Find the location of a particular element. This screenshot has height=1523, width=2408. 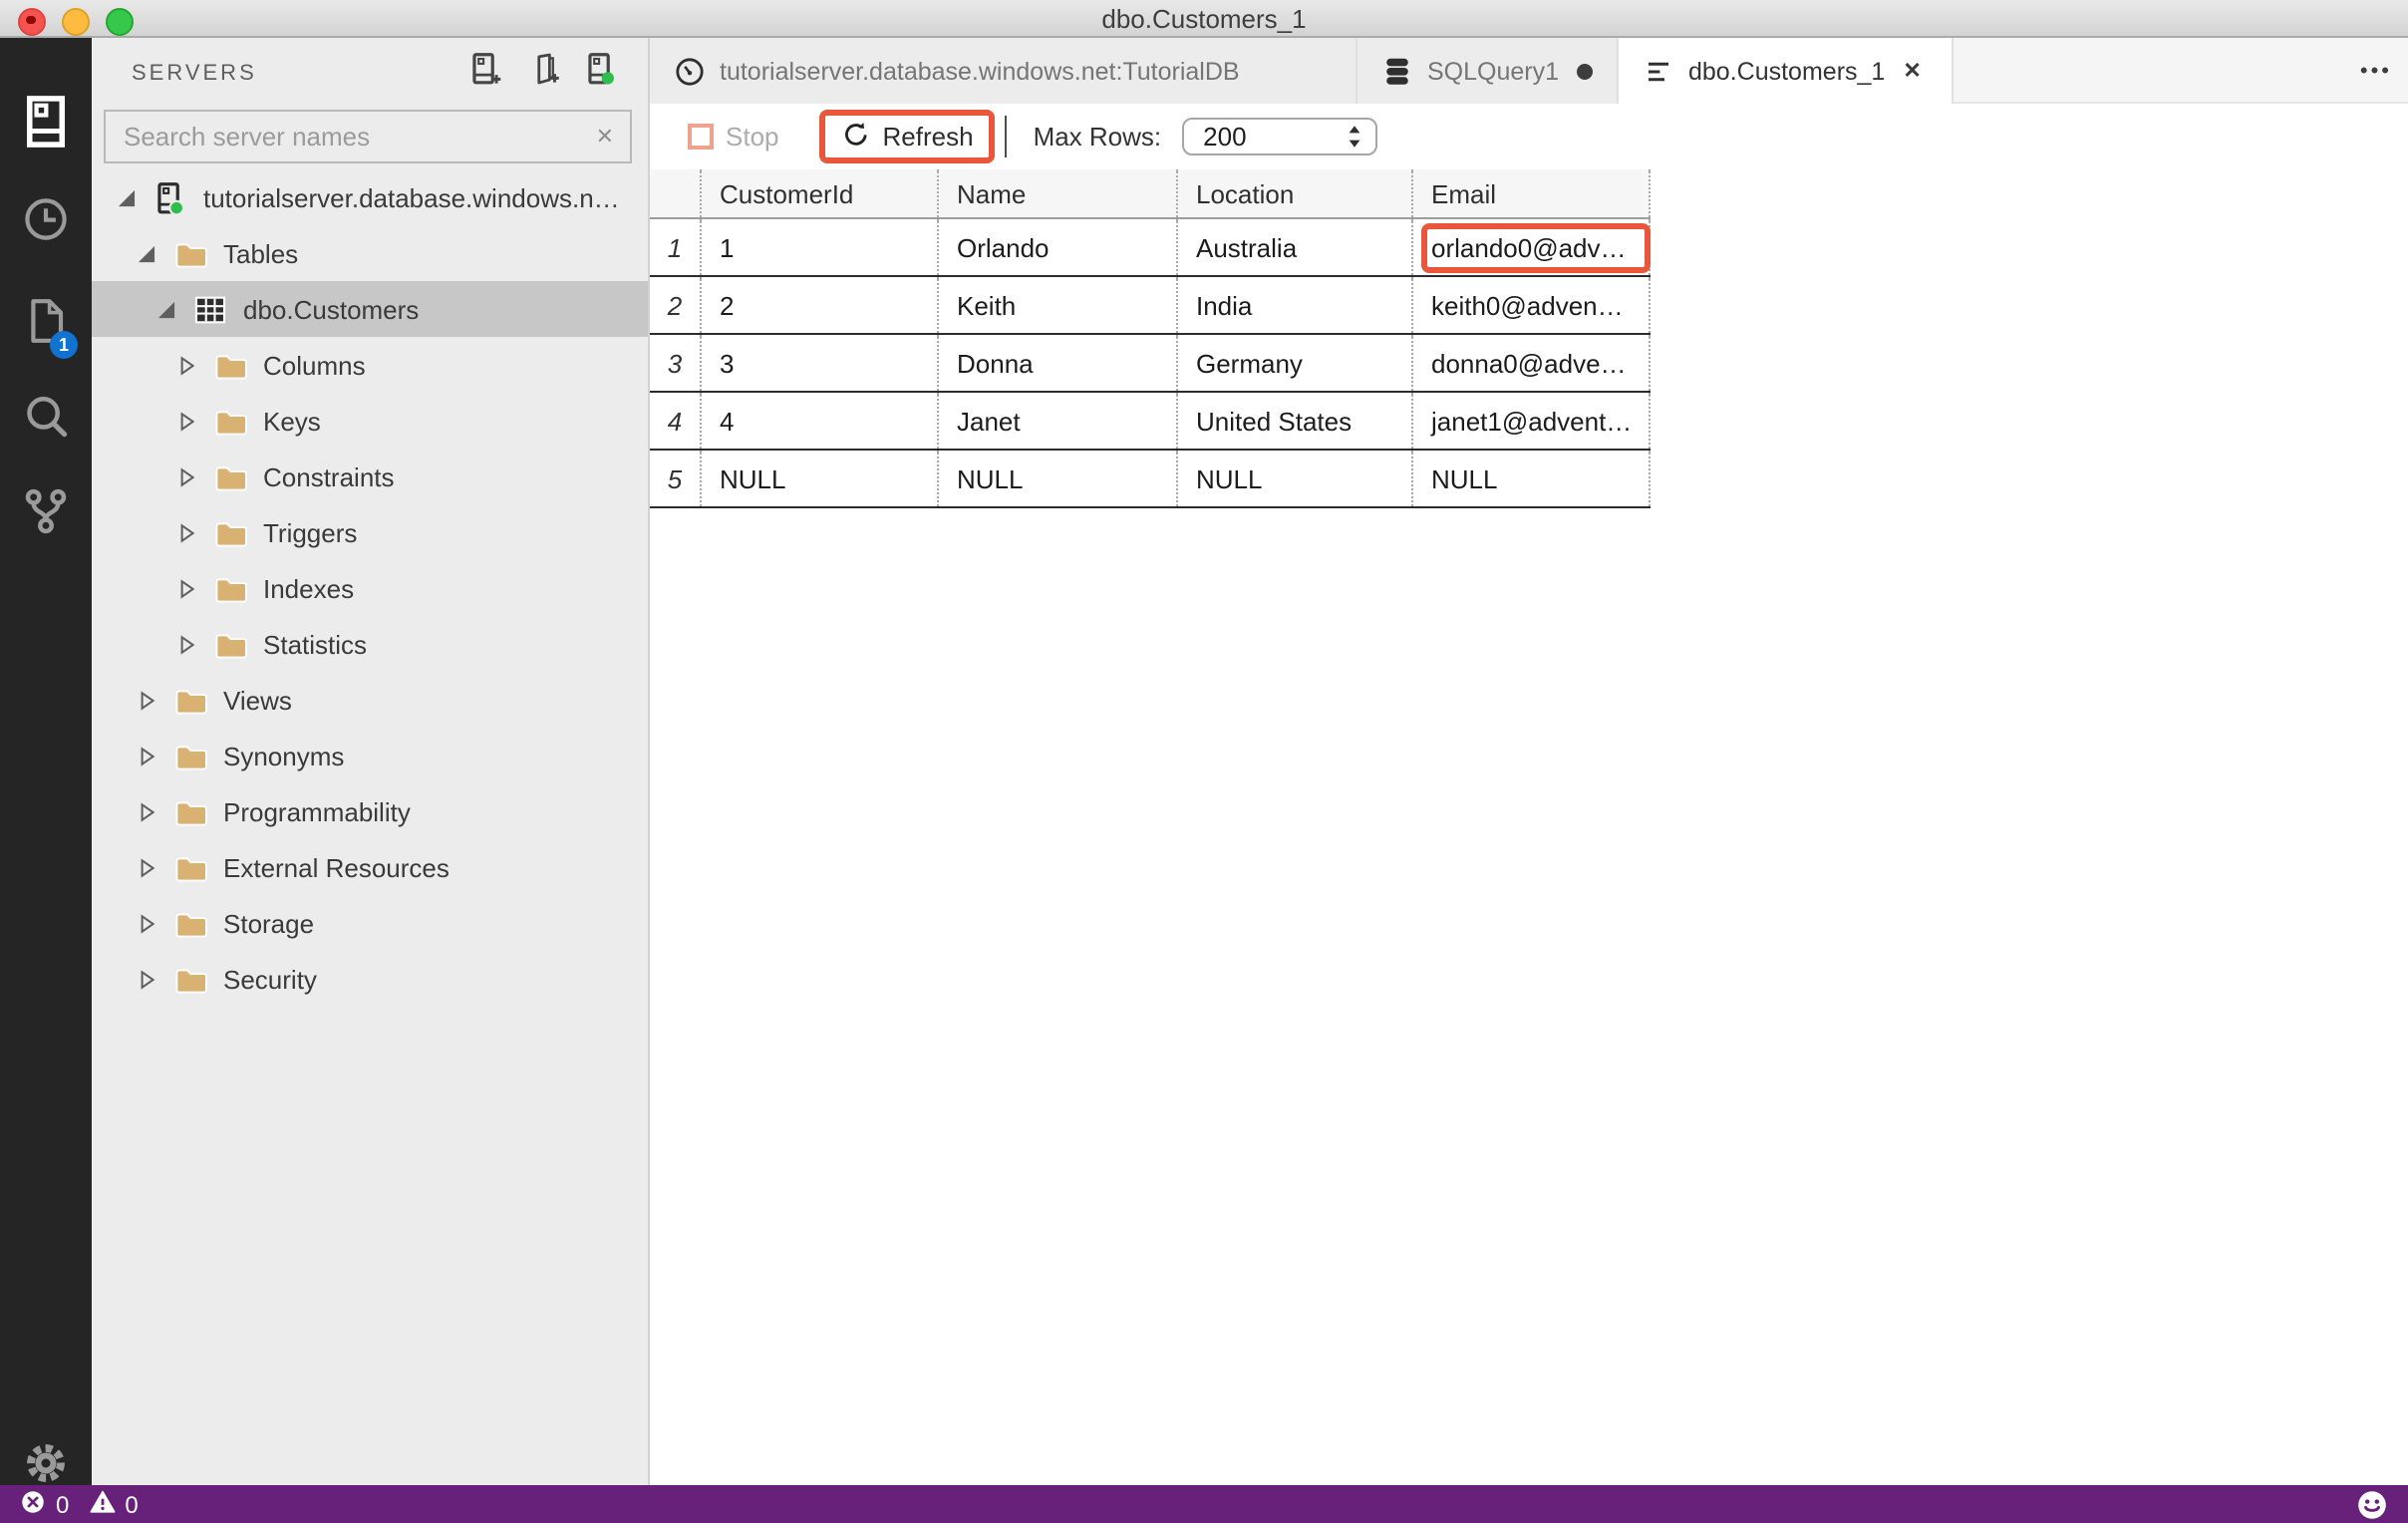

tree-item-triggers: Triggers is located at coordinates (370, 532).